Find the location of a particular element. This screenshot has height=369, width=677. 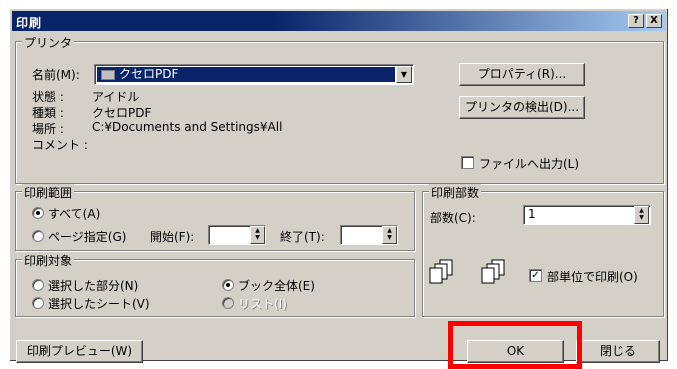

highlight-box is located at coordinates (515, 345).